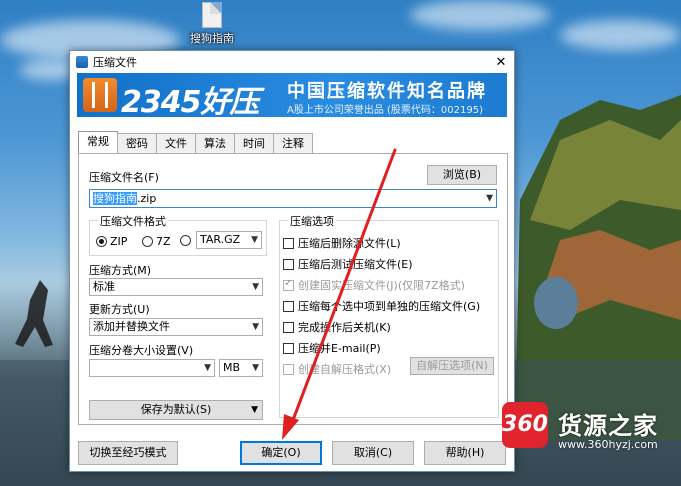  Describe the element at coordinates (355, 264) in the screenshot. I see `option-test-archive-label: 压缩后测试压缩文件(E)` at that location.